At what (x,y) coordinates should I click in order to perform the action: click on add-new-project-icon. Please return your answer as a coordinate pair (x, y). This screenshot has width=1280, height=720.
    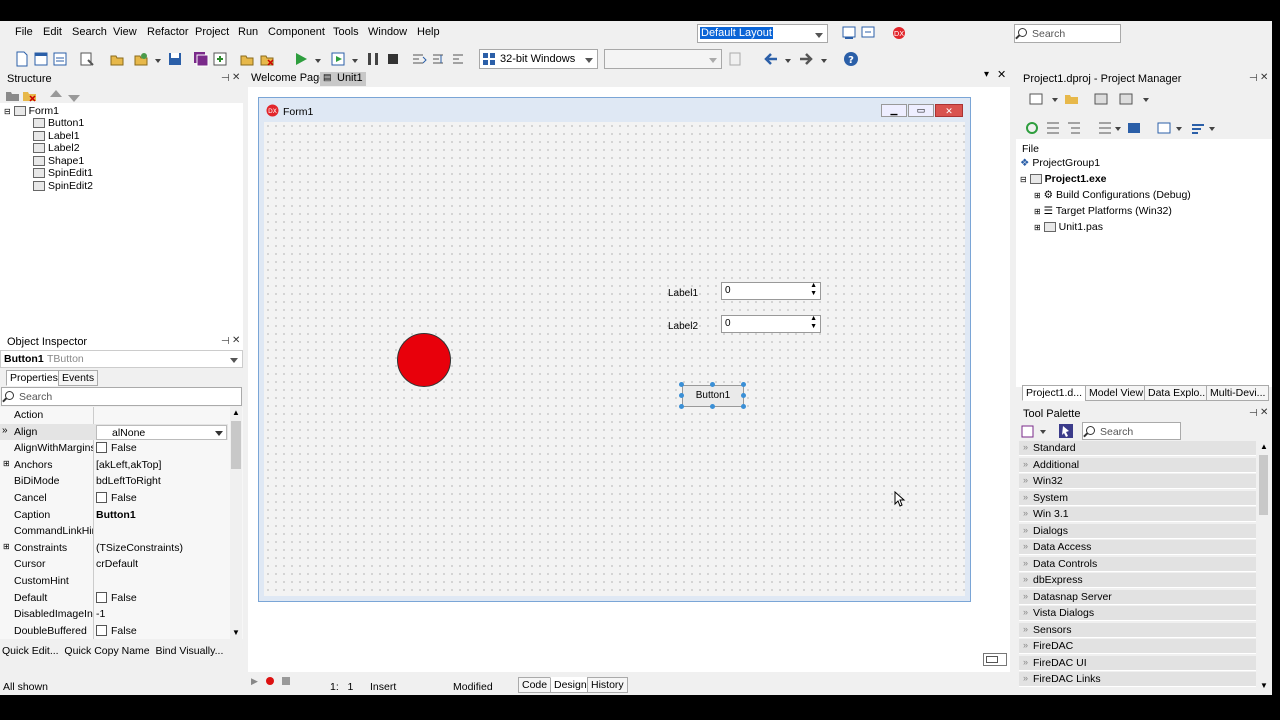
    Looking at the image, I should click on (1072, 99).